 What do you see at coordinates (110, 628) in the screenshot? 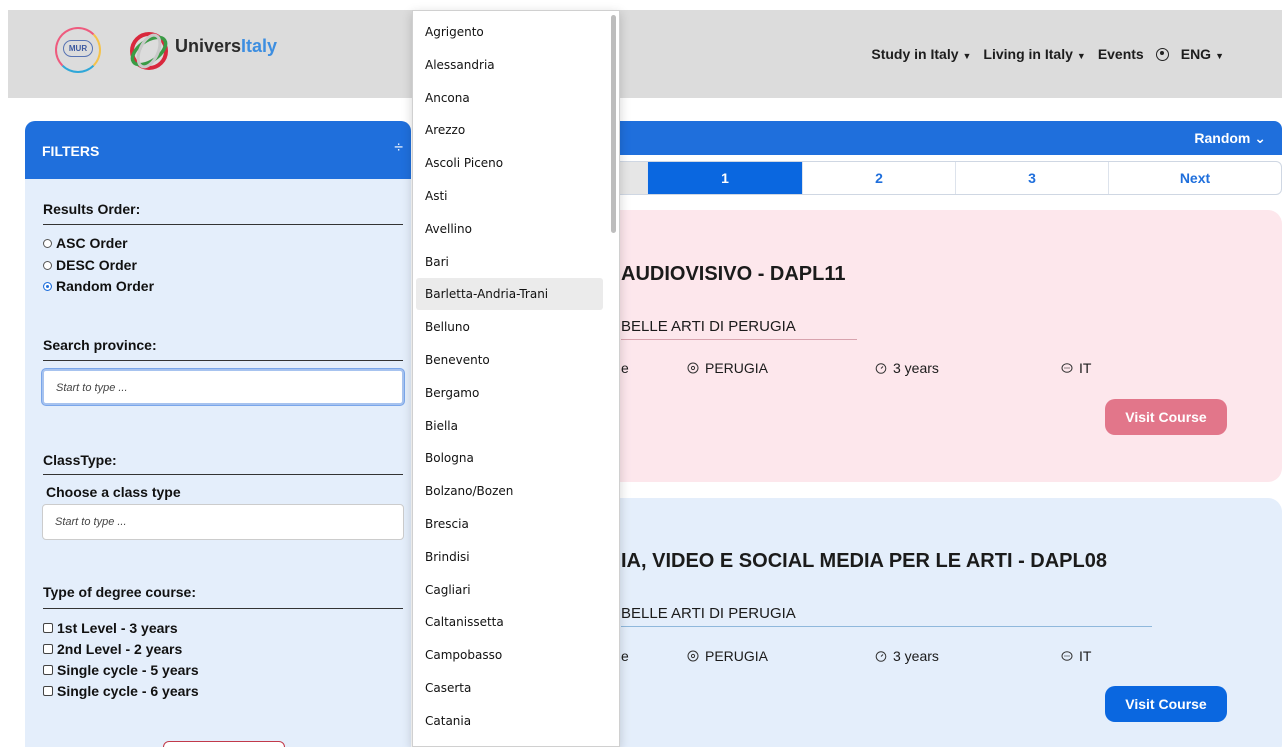
I see `degree-option-1st-level: 1st Level - 3 years` at bounding box center [110, 628].